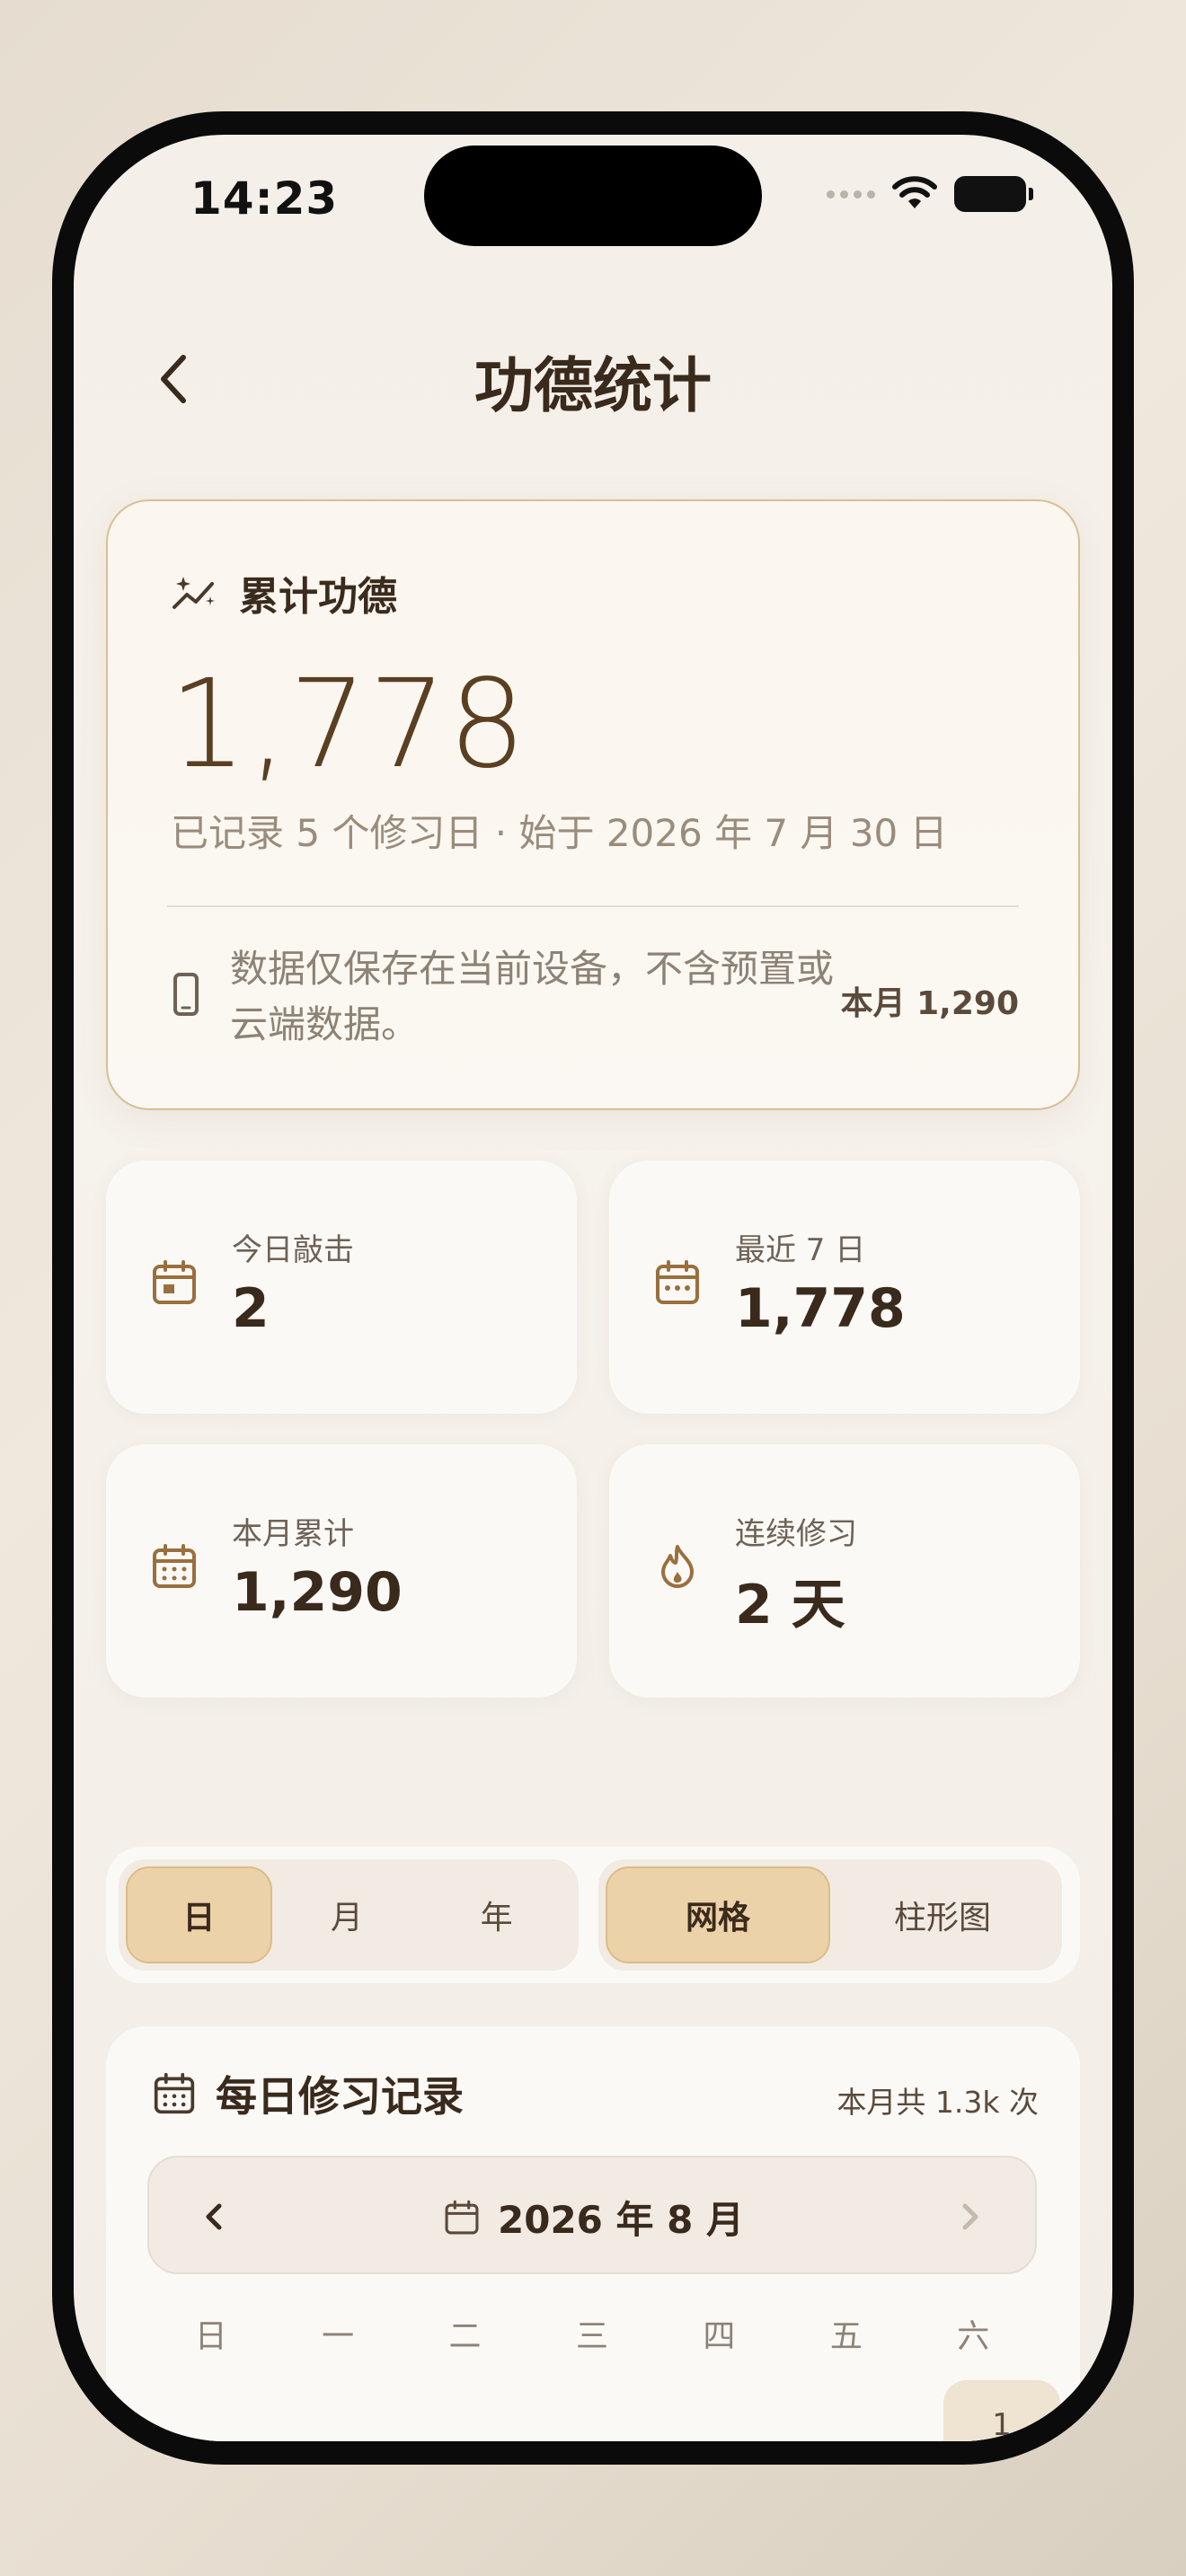  Describe the element at coordinates (718, 1914) in the screenshot. I see `segment-grid: 网格` at that location.